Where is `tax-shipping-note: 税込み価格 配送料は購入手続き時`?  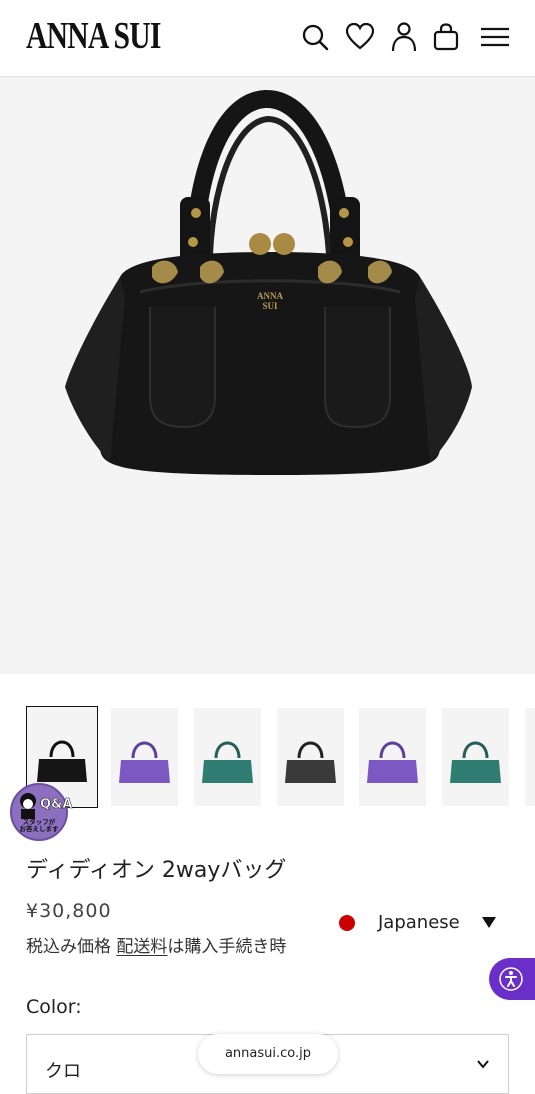 tax-shipping-note: 税込み価格 配送料は購入手続き時 is located at coordinates (156, 944).